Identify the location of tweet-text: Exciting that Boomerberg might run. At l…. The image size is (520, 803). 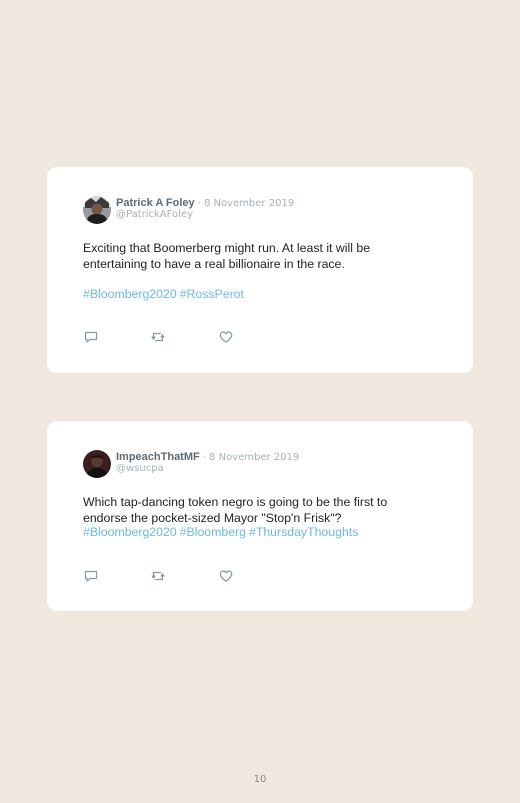
(227, 256).